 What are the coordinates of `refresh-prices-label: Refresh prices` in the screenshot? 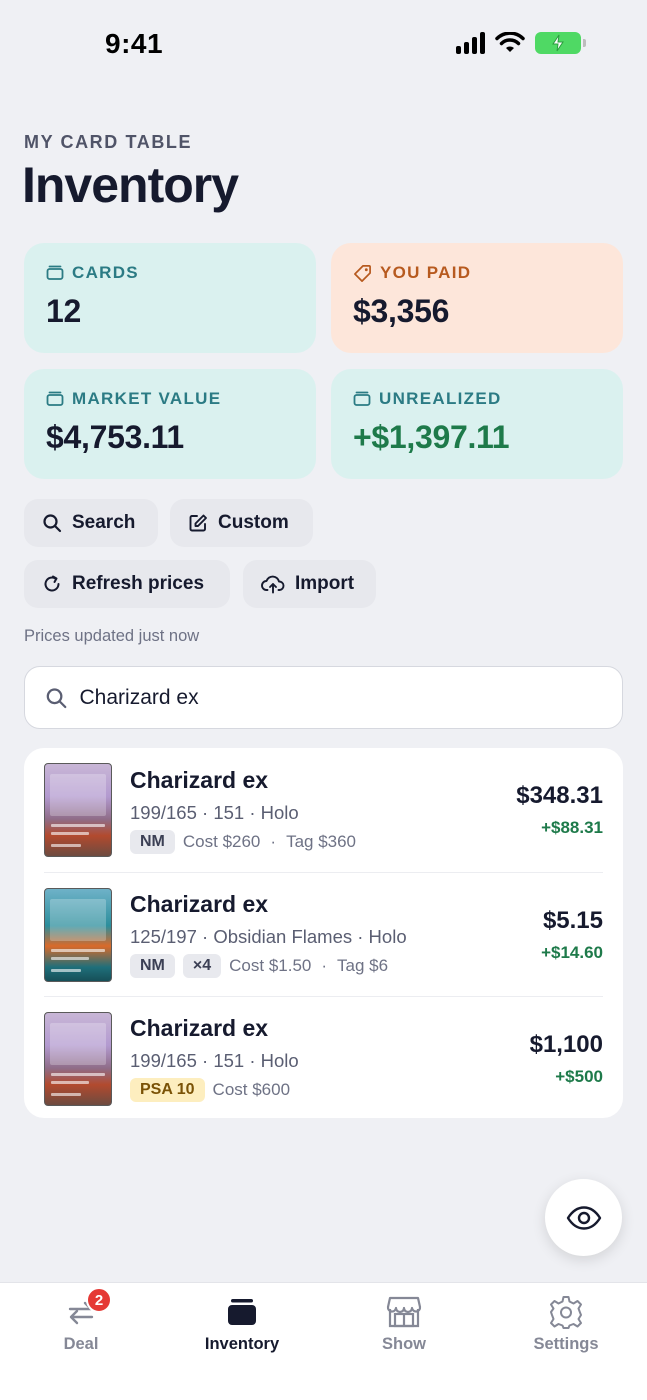 It's located at (138, 583).